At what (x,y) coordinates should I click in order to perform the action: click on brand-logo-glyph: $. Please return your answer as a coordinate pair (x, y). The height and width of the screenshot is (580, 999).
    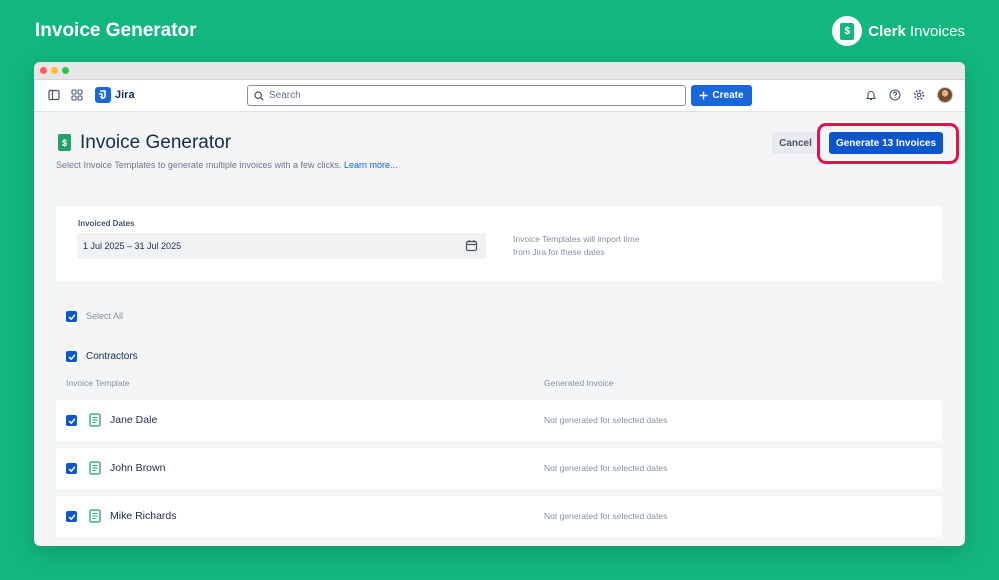
    Looking at the image, I should click on (847, 31).